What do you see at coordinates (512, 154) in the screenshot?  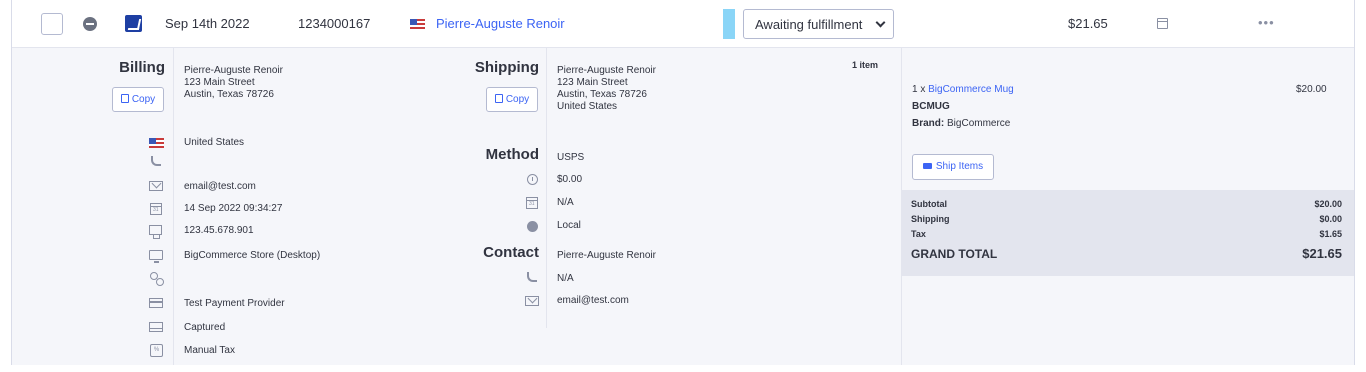 I see `method-heading: Method` at bounding box center [512, 154].